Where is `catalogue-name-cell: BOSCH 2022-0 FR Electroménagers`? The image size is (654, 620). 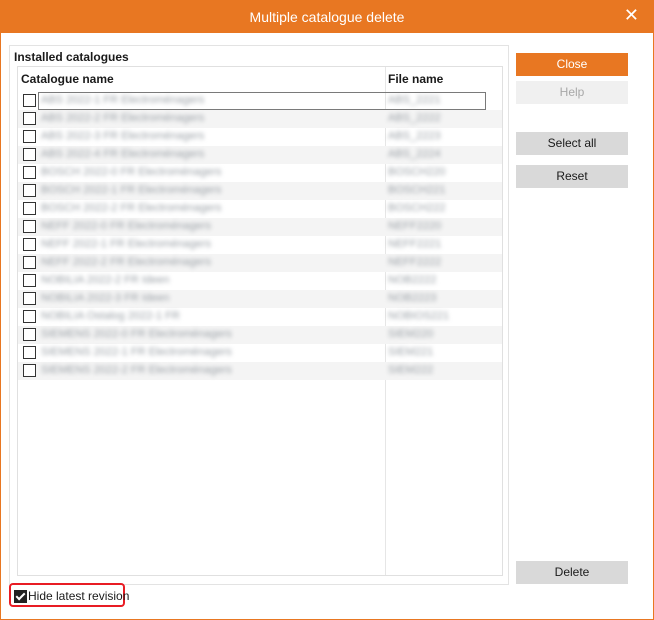
catalogue-name-cell: BOSCH 2022-0 FR Electroménagers is located at coordinates (131, 172).